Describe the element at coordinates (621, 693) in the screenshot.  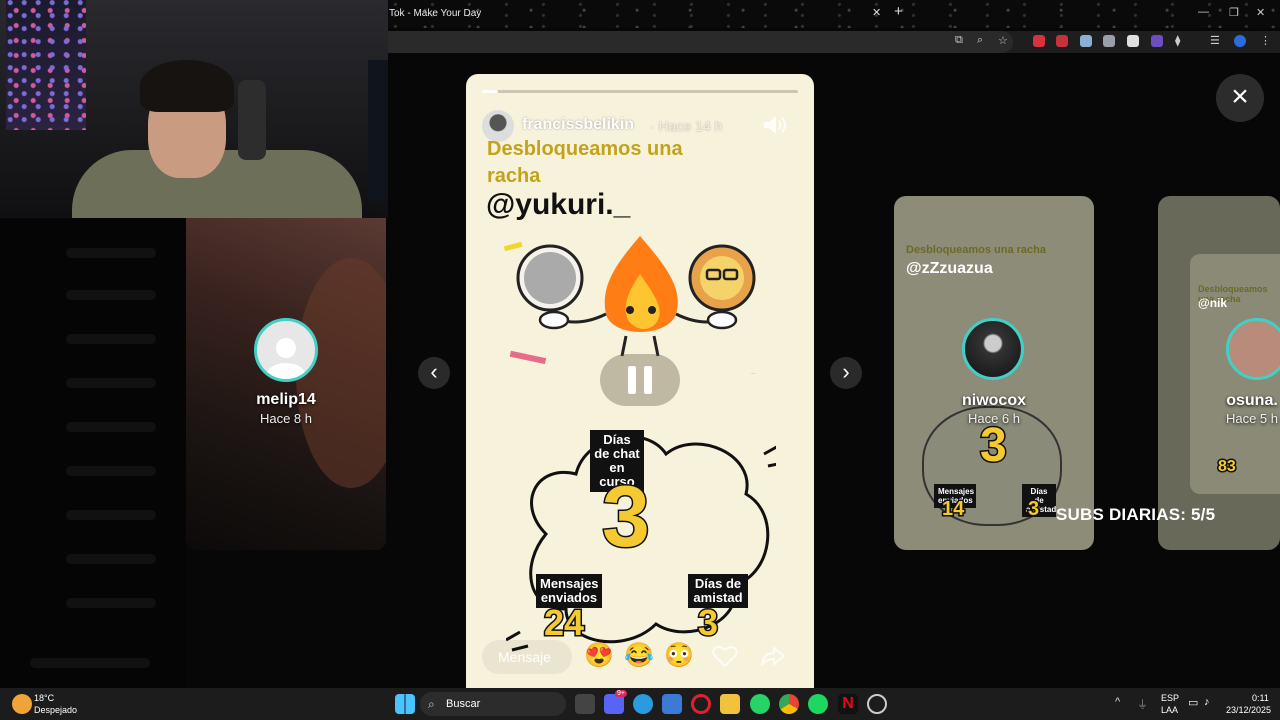
I see `discord-badge: 9+` at that location.